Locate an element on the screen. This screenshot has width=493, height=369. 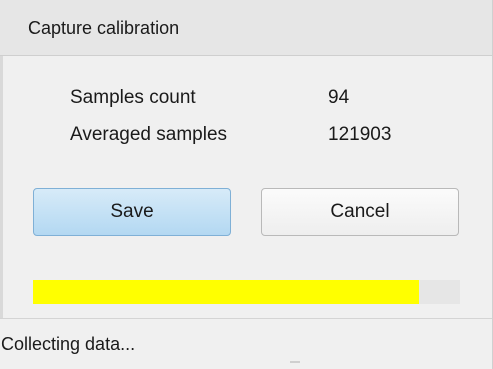
averaged-samples-label: Averaged samples is located at coordinates (149, 134).